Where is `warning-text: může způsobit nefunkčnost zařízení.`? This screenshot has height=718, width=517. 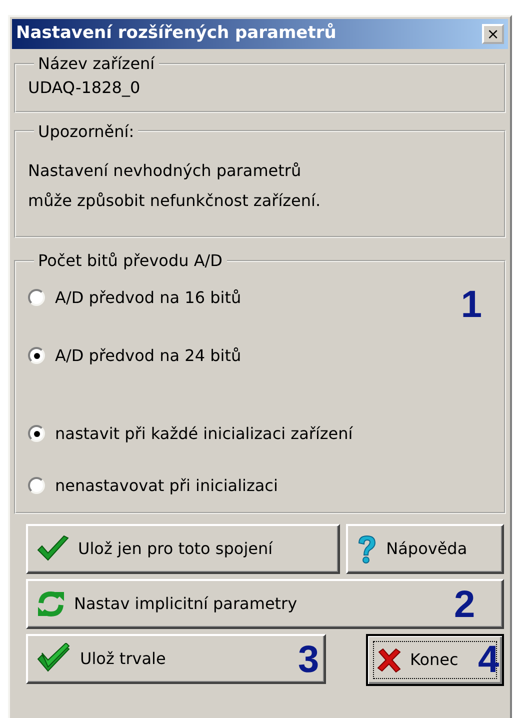
warning-text: může způsobit nefunkčnost zařízení. is located at coordinates (175, 201).